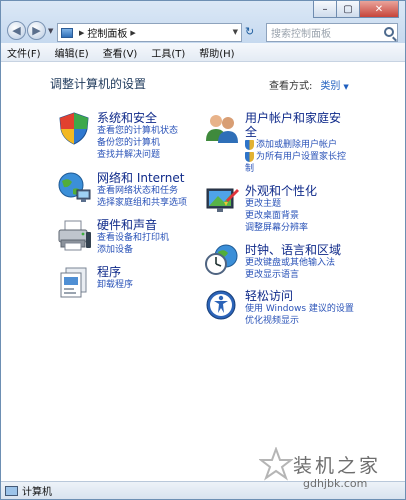 This screenshot has width=406, height=500. What do you see at coordinates (11, 490) in the screenshot?
I see `computer-icon` at bounding box center [11, 490].